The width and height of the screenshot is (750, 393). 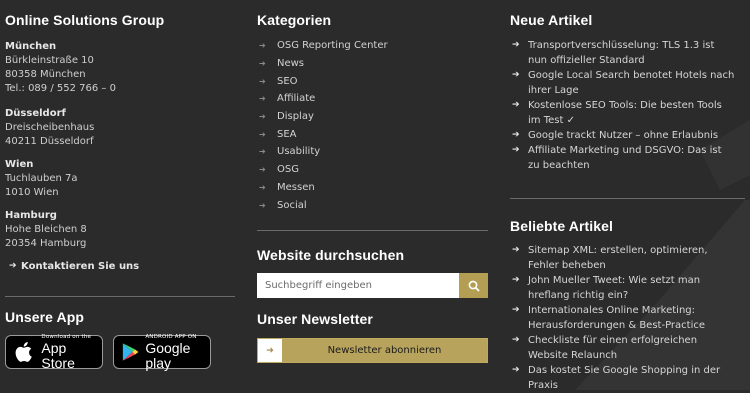 What do you see at coordinates (551, 20) in the screenshot?
I see `new-articles-heading: Neue Artikel` at bounding box center [551, 20].